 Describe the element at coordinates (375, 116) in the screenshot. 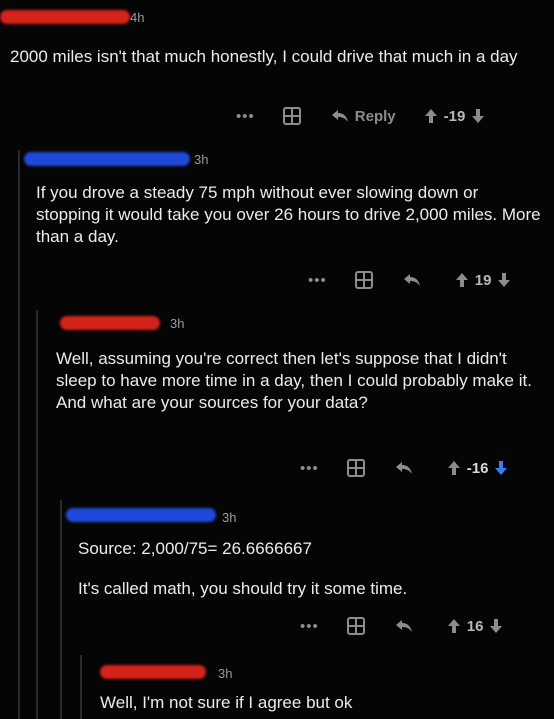

I see `reply-label: Reply` at that location.